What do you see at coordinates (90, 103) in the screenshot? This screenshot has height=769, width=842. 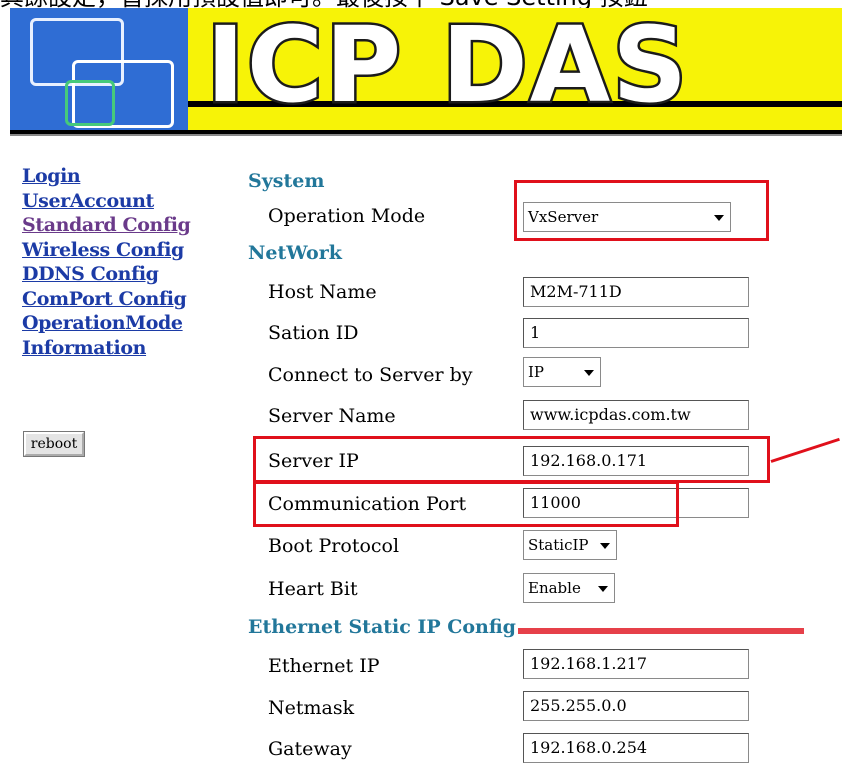 I see `logo-square-icon` at bounding box center [90, 103].